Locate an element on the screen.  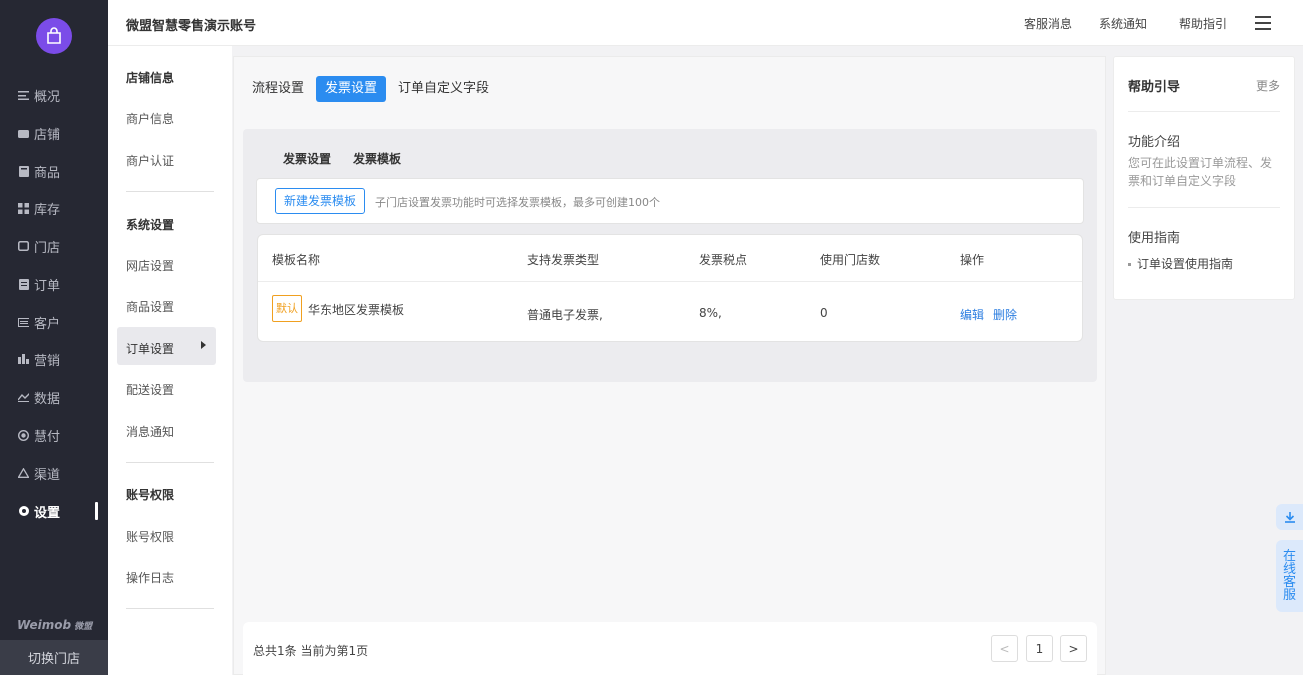
new-invoice-template-button: 新建发票模板 is located at coordinates (320, 201).